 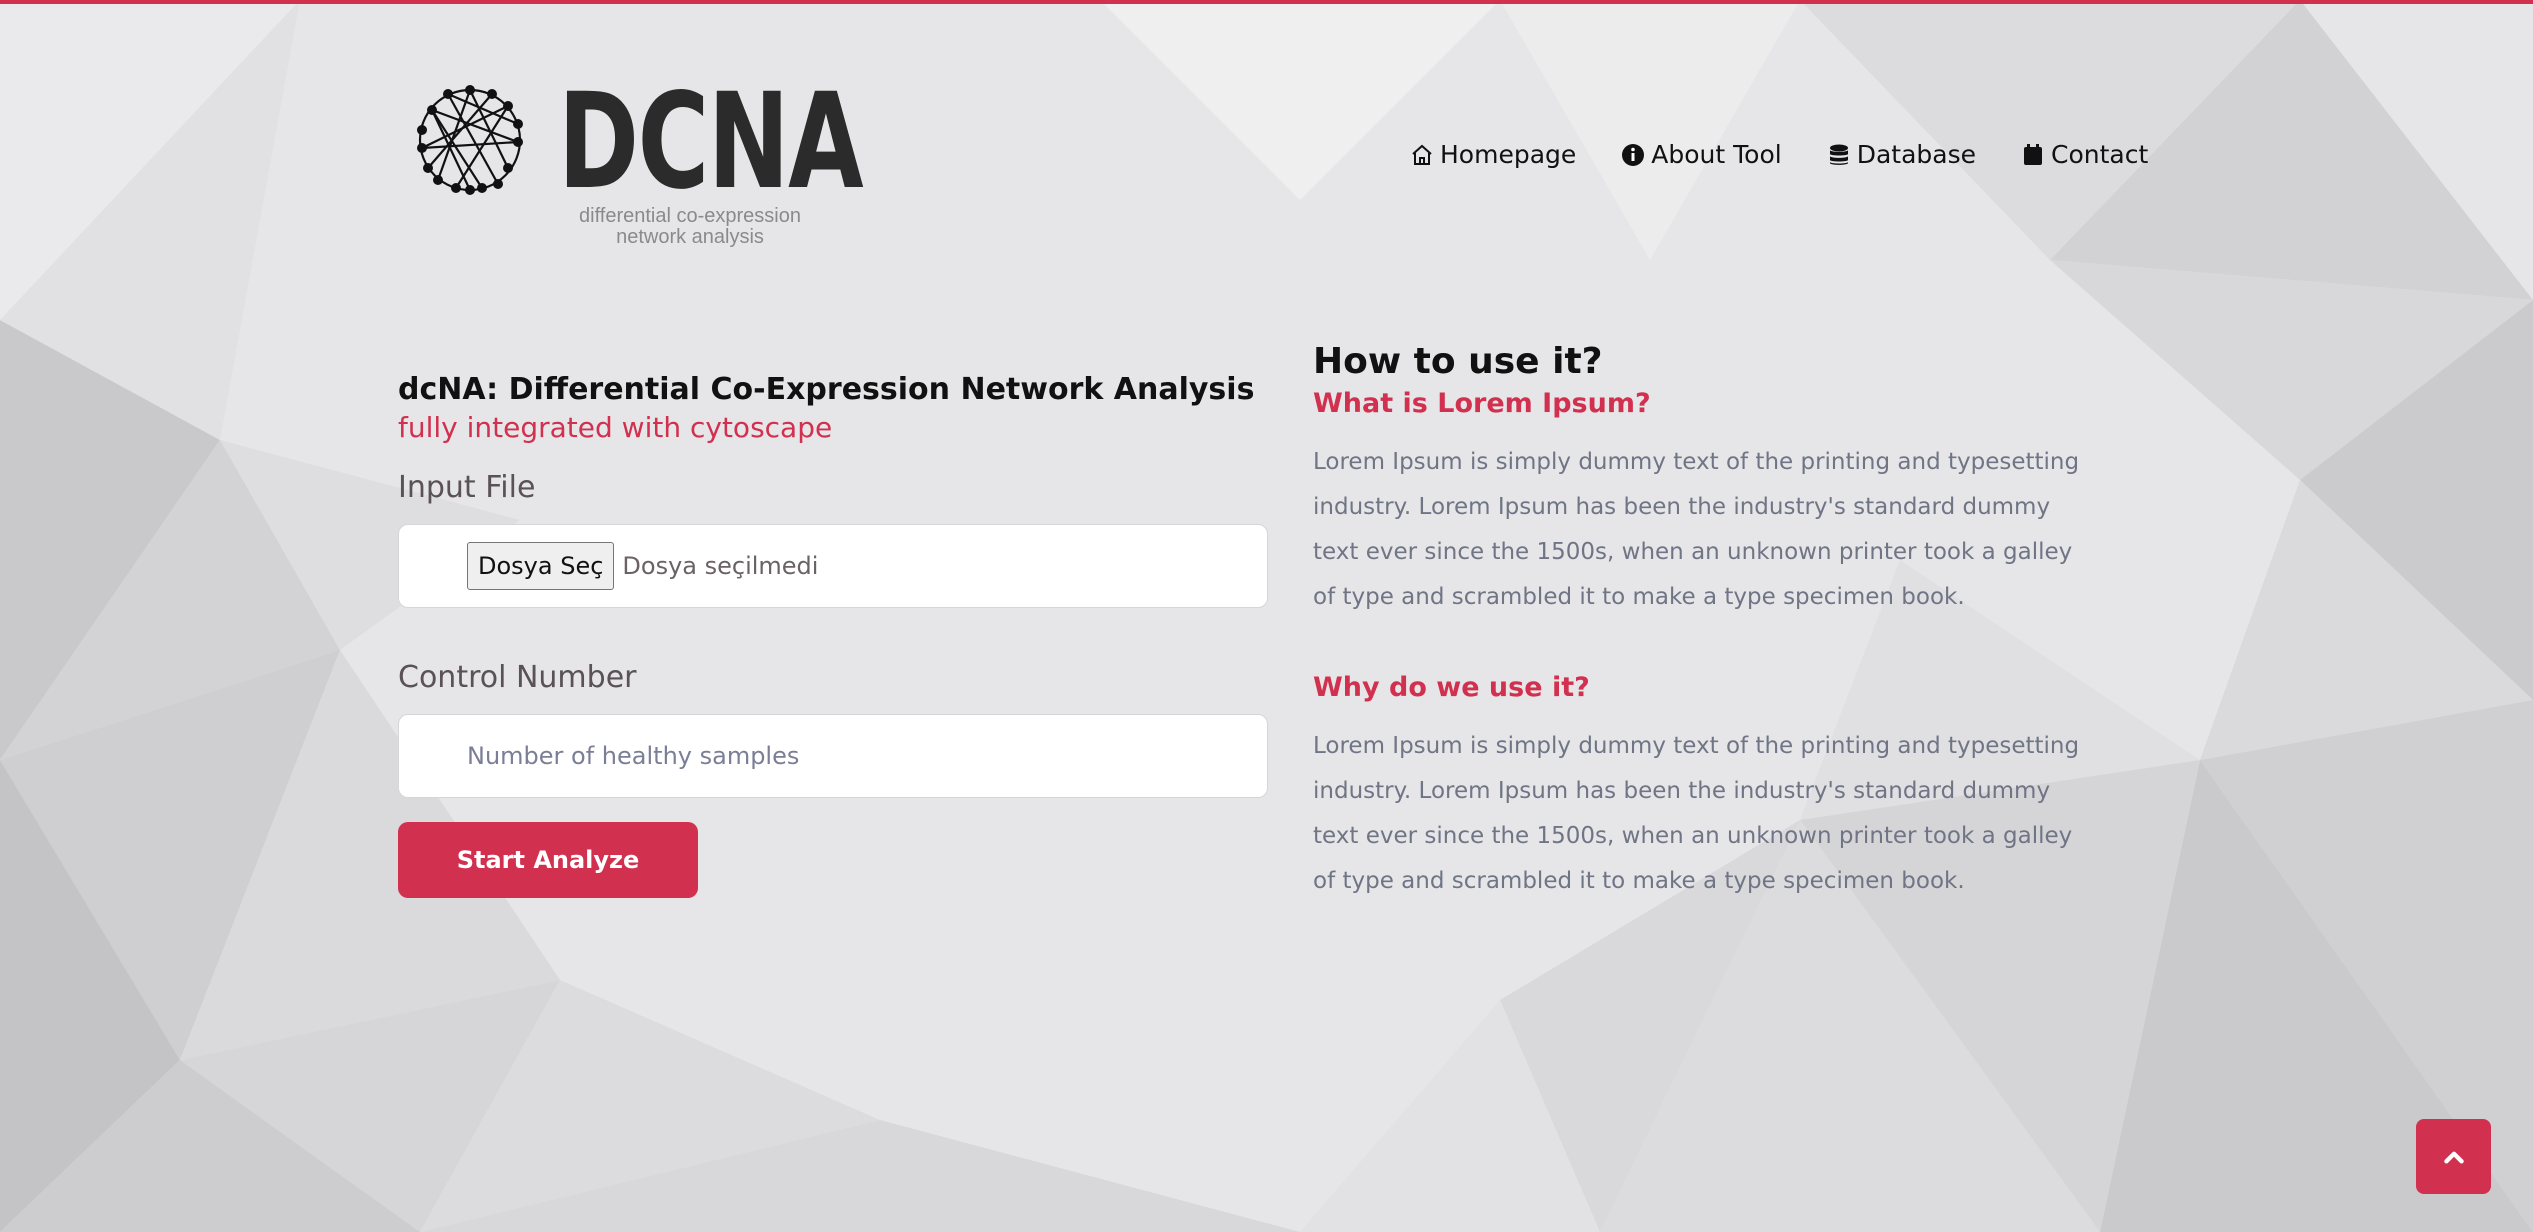 What do you see at coordinates (1422, 154) in the screenshot?
I see `home-icon` at bounding box center [1422, 154].